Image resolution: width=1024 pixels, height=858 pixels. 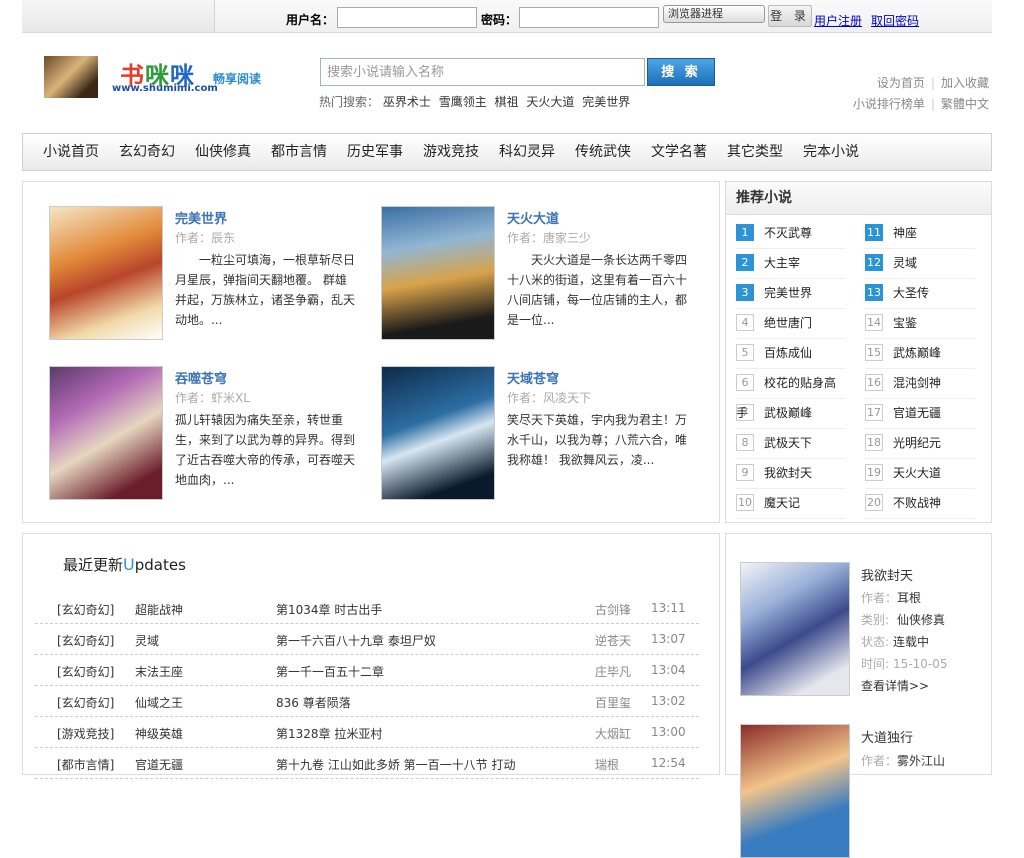 What do you see at coordinates (395, 764) in the screenshot?
I see `update-chapter: 第十九卷 江山如此多娇 第一百一十八节 打动` at bounding box center [395, 764].